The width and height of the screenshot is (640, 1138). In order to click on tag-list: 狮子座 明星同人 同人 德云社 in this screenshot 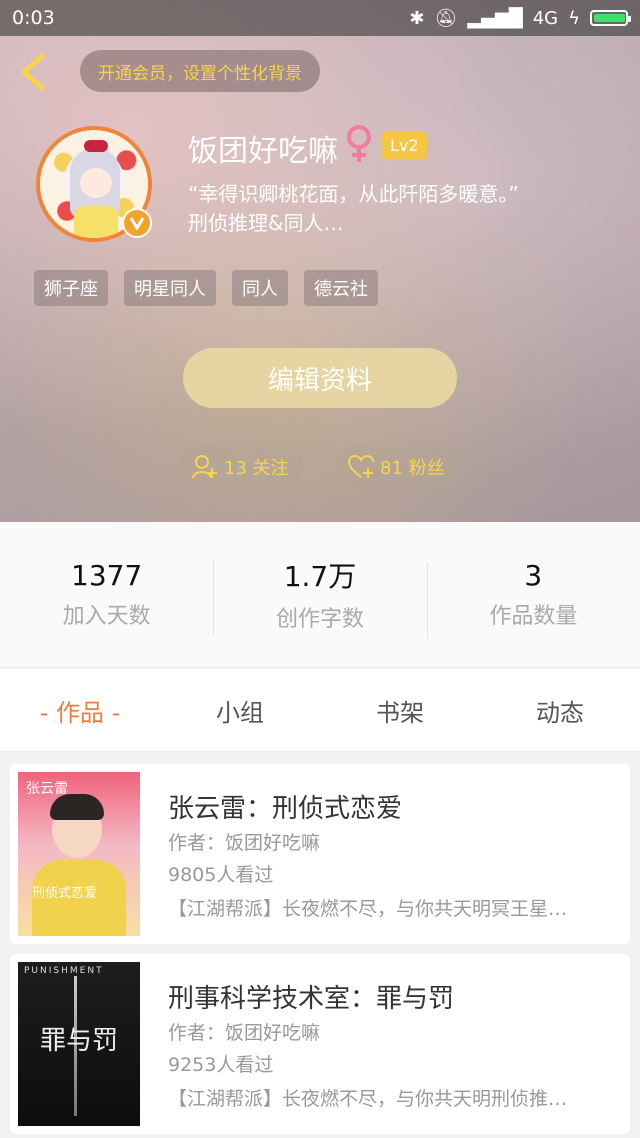, I will do `click(206, 288)`.